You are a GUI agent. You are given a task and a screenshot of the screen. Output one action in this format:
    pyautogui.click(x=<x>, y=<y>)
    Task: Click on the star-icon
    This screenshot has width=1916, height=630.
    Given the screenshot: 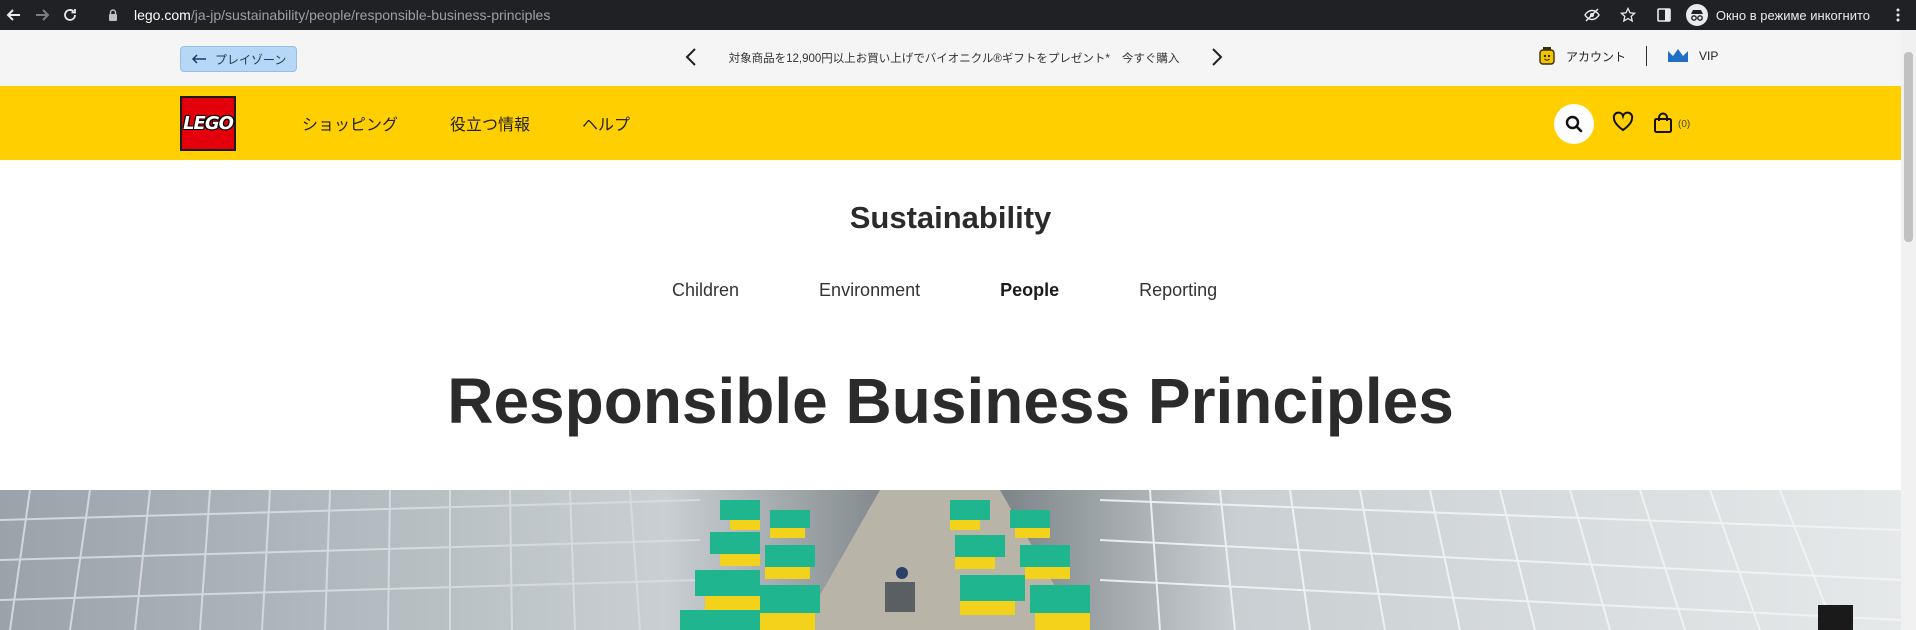 What is the action you would take?
    pyautogui.click(x=1628, y=15)
    